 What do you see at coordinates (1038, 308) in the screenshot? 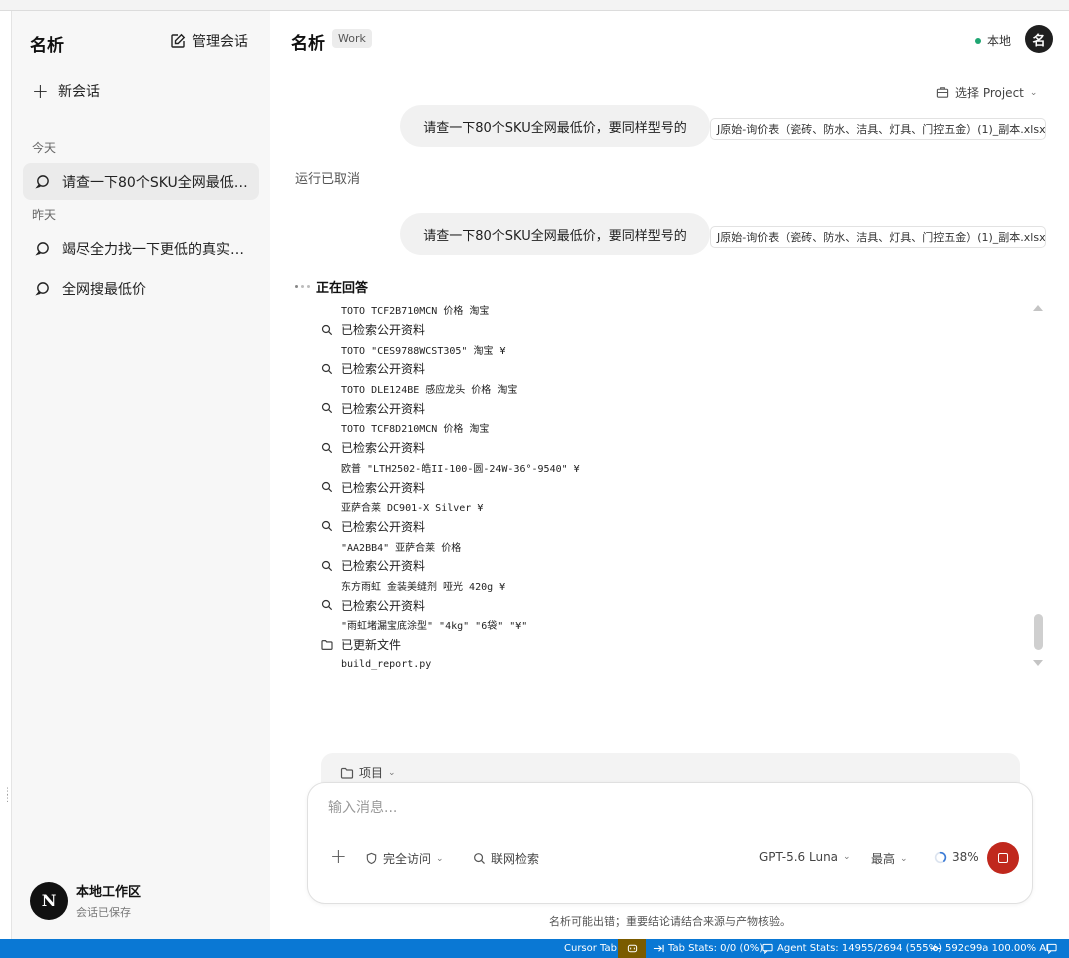
I see `scroll-up-arrow` at bounding box center [1038, 308].